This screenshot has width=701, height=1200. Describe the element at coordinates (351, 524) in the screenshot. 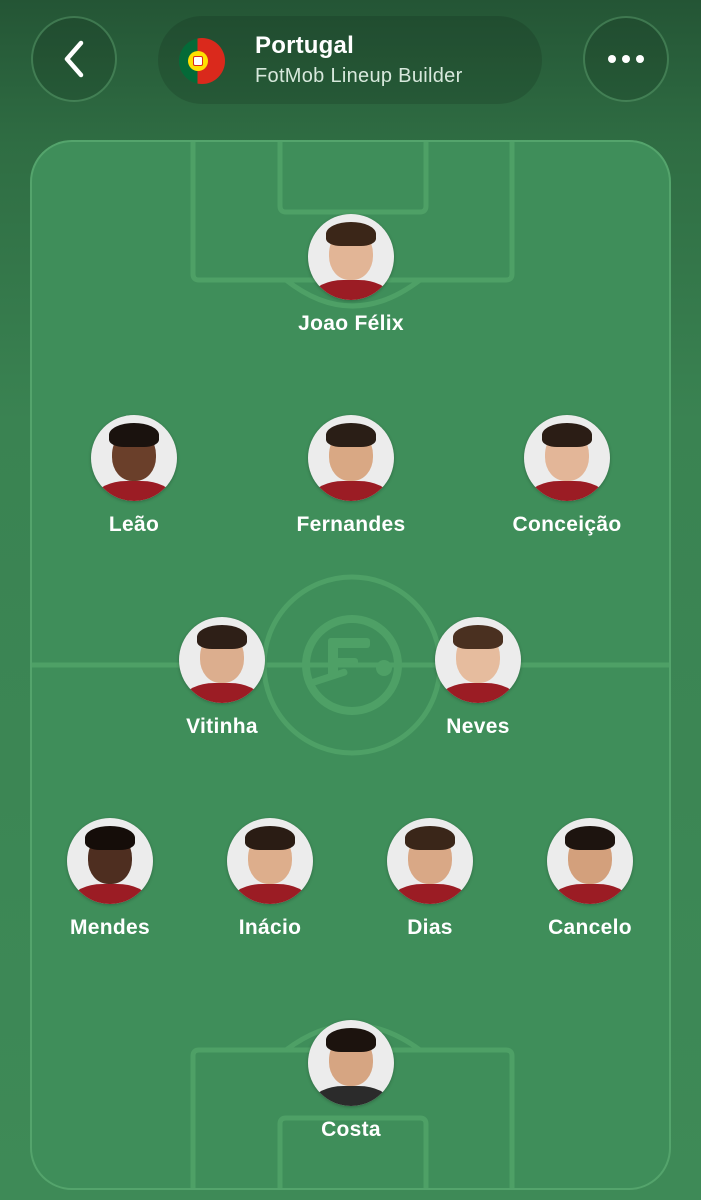

I see `player-name: Fernandes` at that location.